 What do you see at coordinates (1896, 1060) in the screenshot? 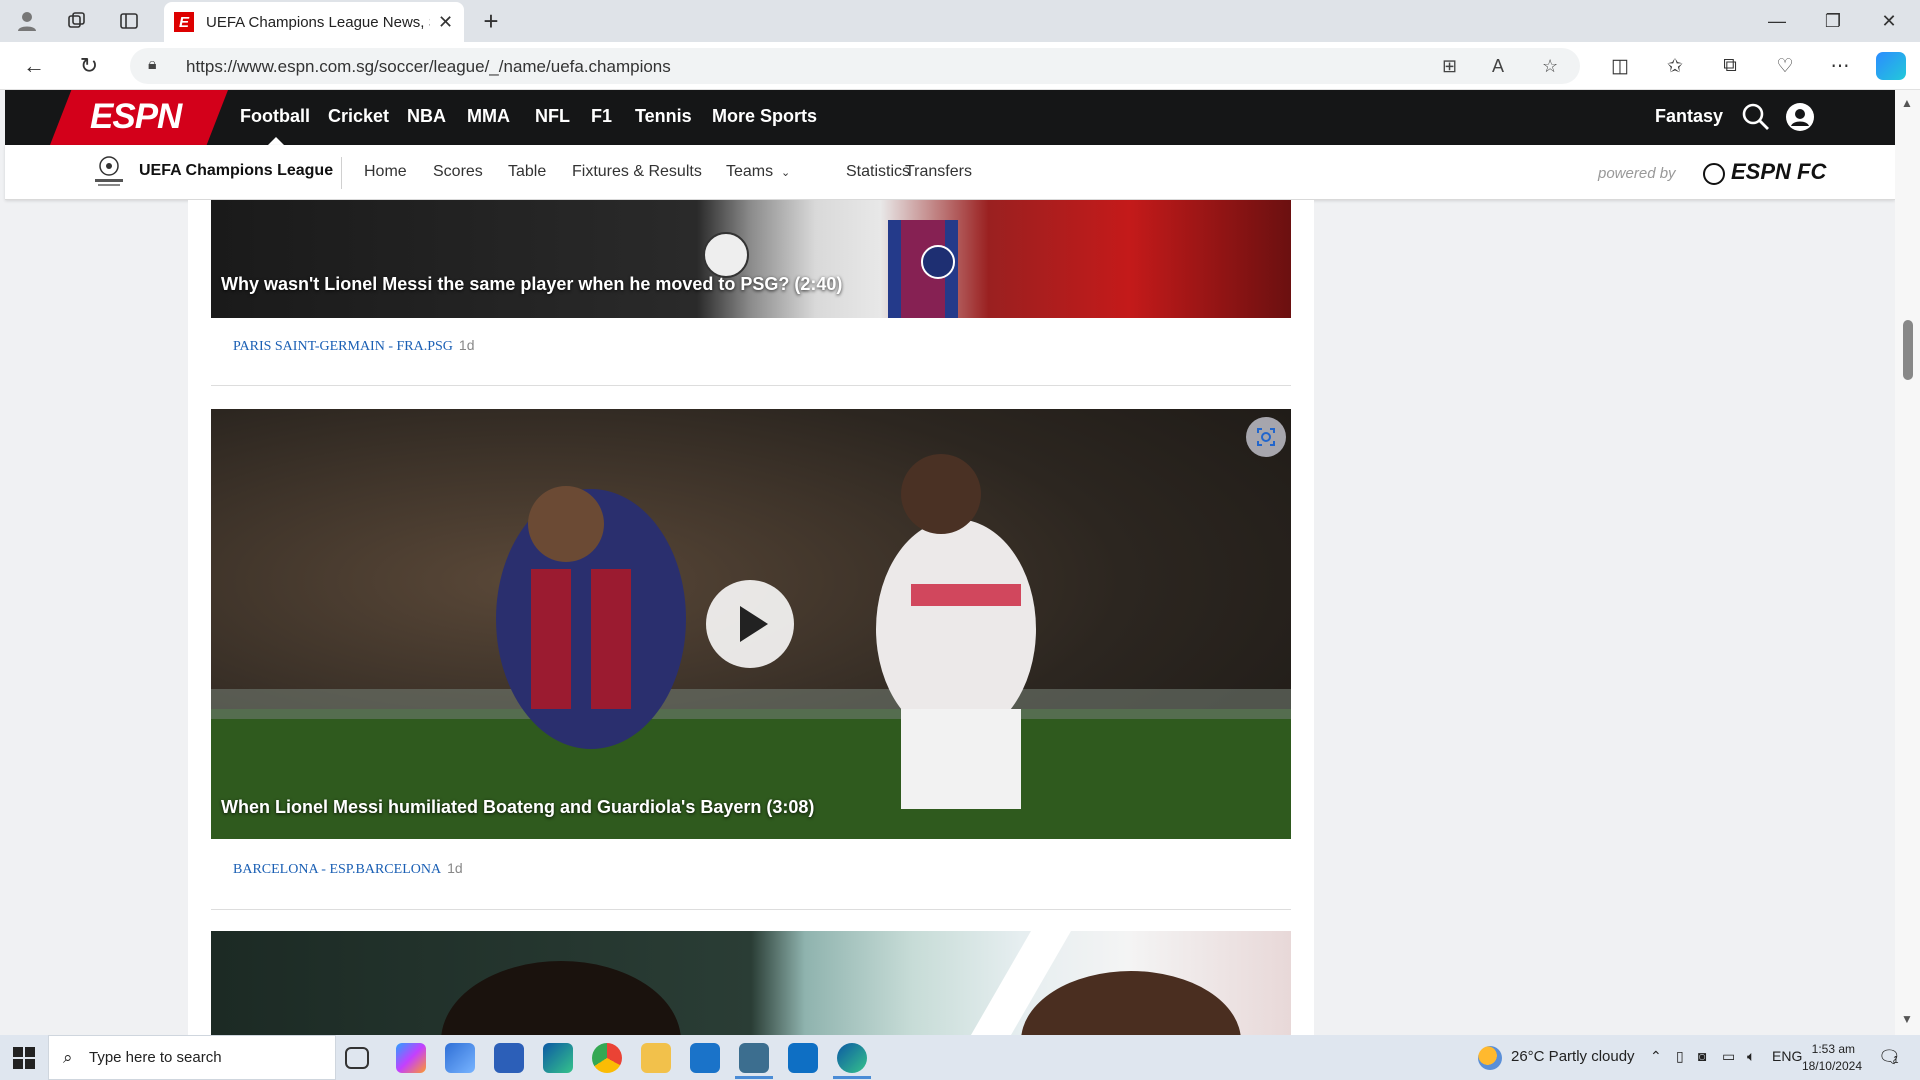
I see `notification-count: 1` at bounding box center [1896, 1060].